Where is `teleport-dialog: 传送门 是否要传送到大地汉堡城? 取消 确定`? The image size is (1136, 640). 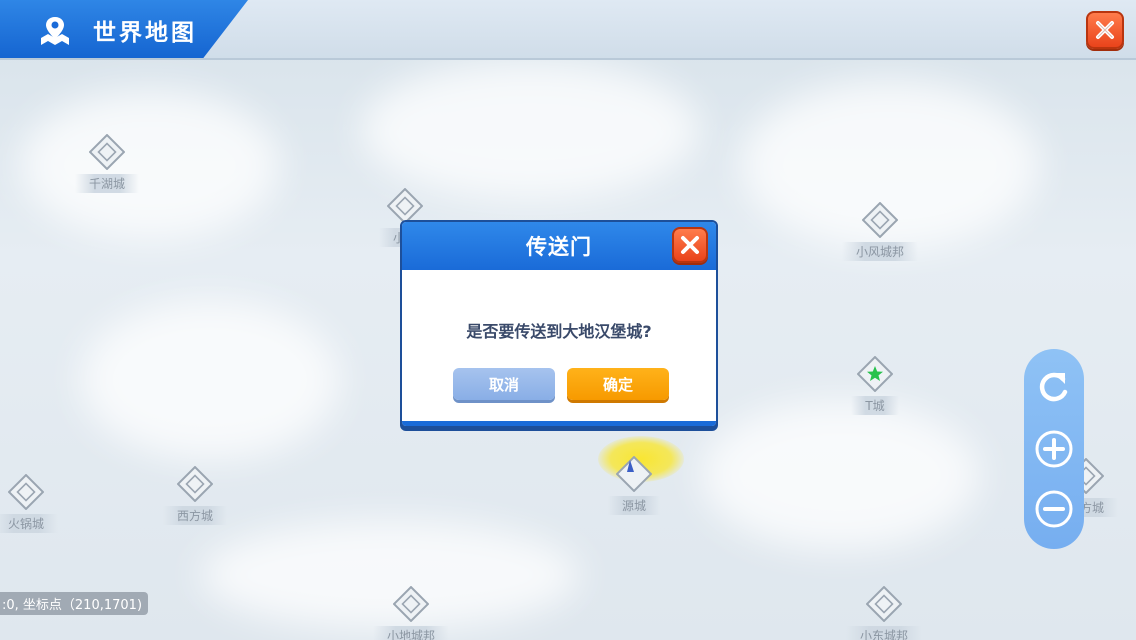
teleport-dialog: 传送门 是否要传送到大地汉堡城? 取消 确定 is located at coordinates (559, 324).